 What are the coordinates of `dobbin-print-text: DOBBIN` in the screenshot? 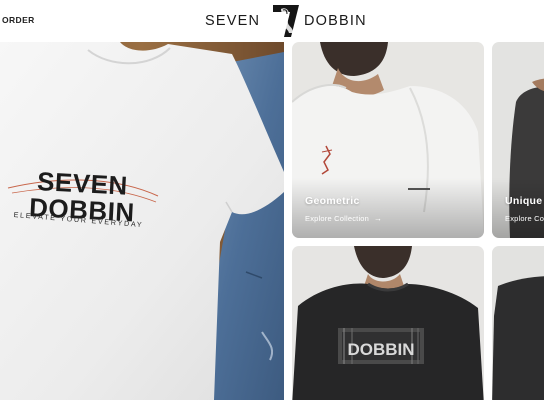 It's located at (380, 349).